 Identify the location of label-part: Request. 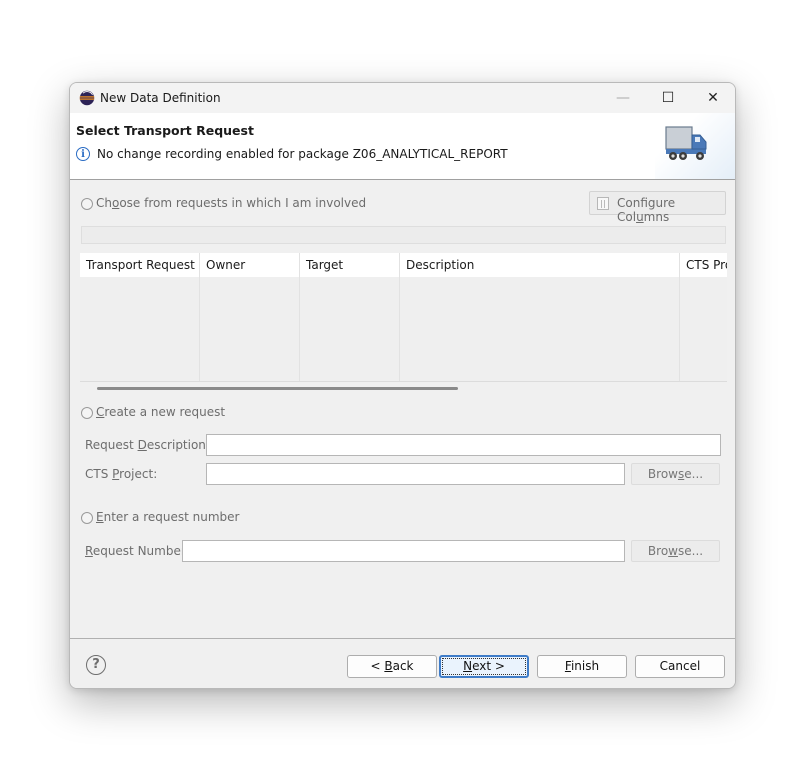
(111, 445).